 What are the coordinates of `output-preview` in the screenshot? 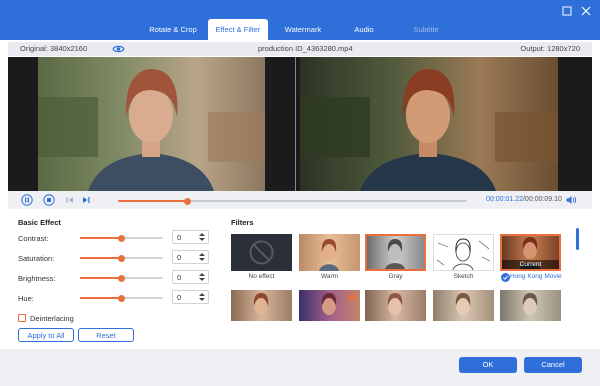 It's located at (429, 124).